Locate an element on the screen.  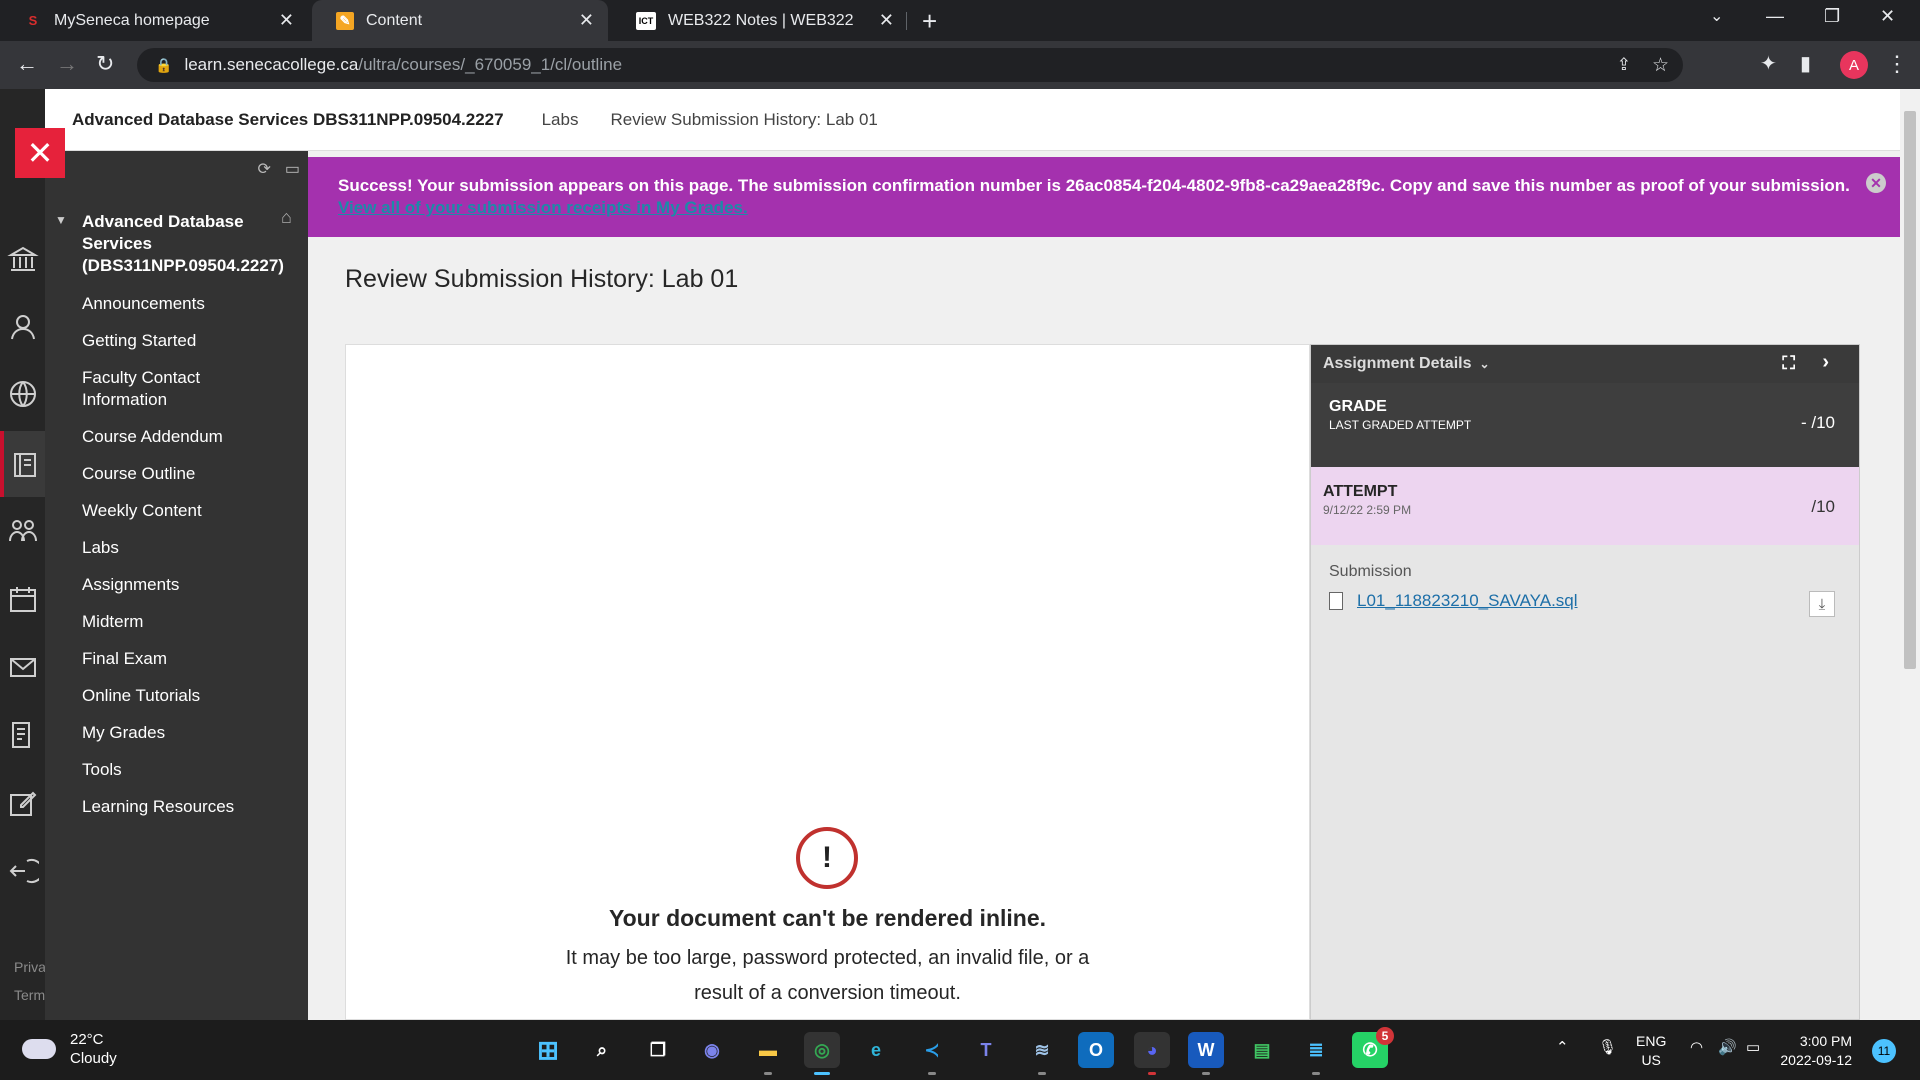
show-hidden-icons-icon: ⌃ is located at coordinates (1562, 1047).